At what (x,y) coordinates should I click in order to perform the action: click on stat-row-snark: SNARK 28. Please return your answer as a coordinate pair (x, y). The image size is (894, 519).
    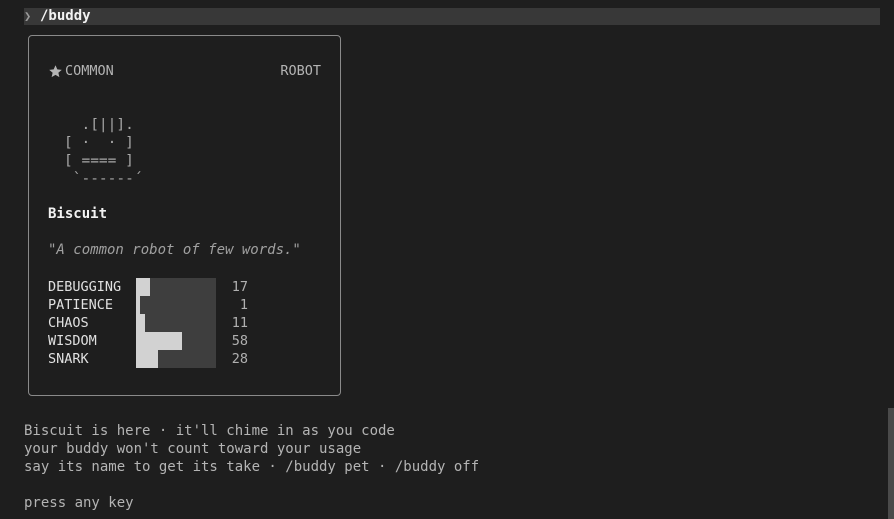
    Looking at the image, I should click on (178, 359).